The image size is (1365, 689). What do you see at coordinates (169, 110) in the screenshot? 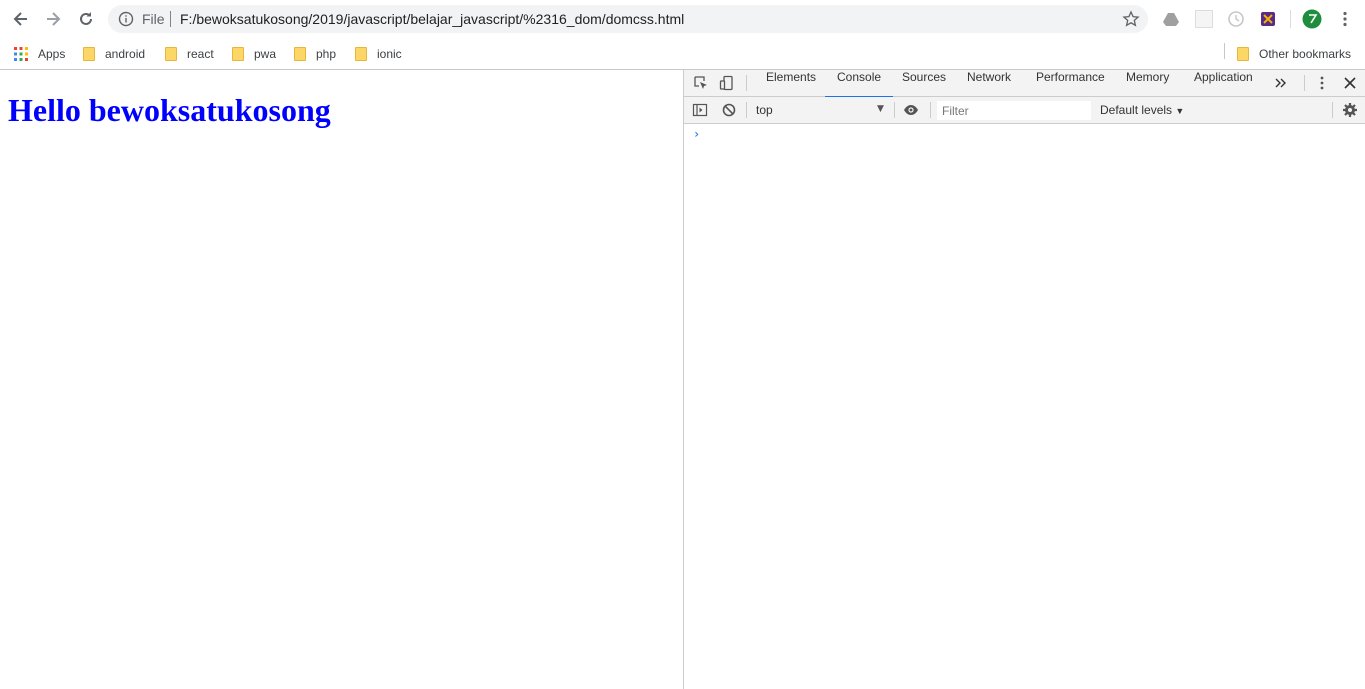
I see `page-heading: Hello bewoksatukosong` at bounding box center [169, 110].